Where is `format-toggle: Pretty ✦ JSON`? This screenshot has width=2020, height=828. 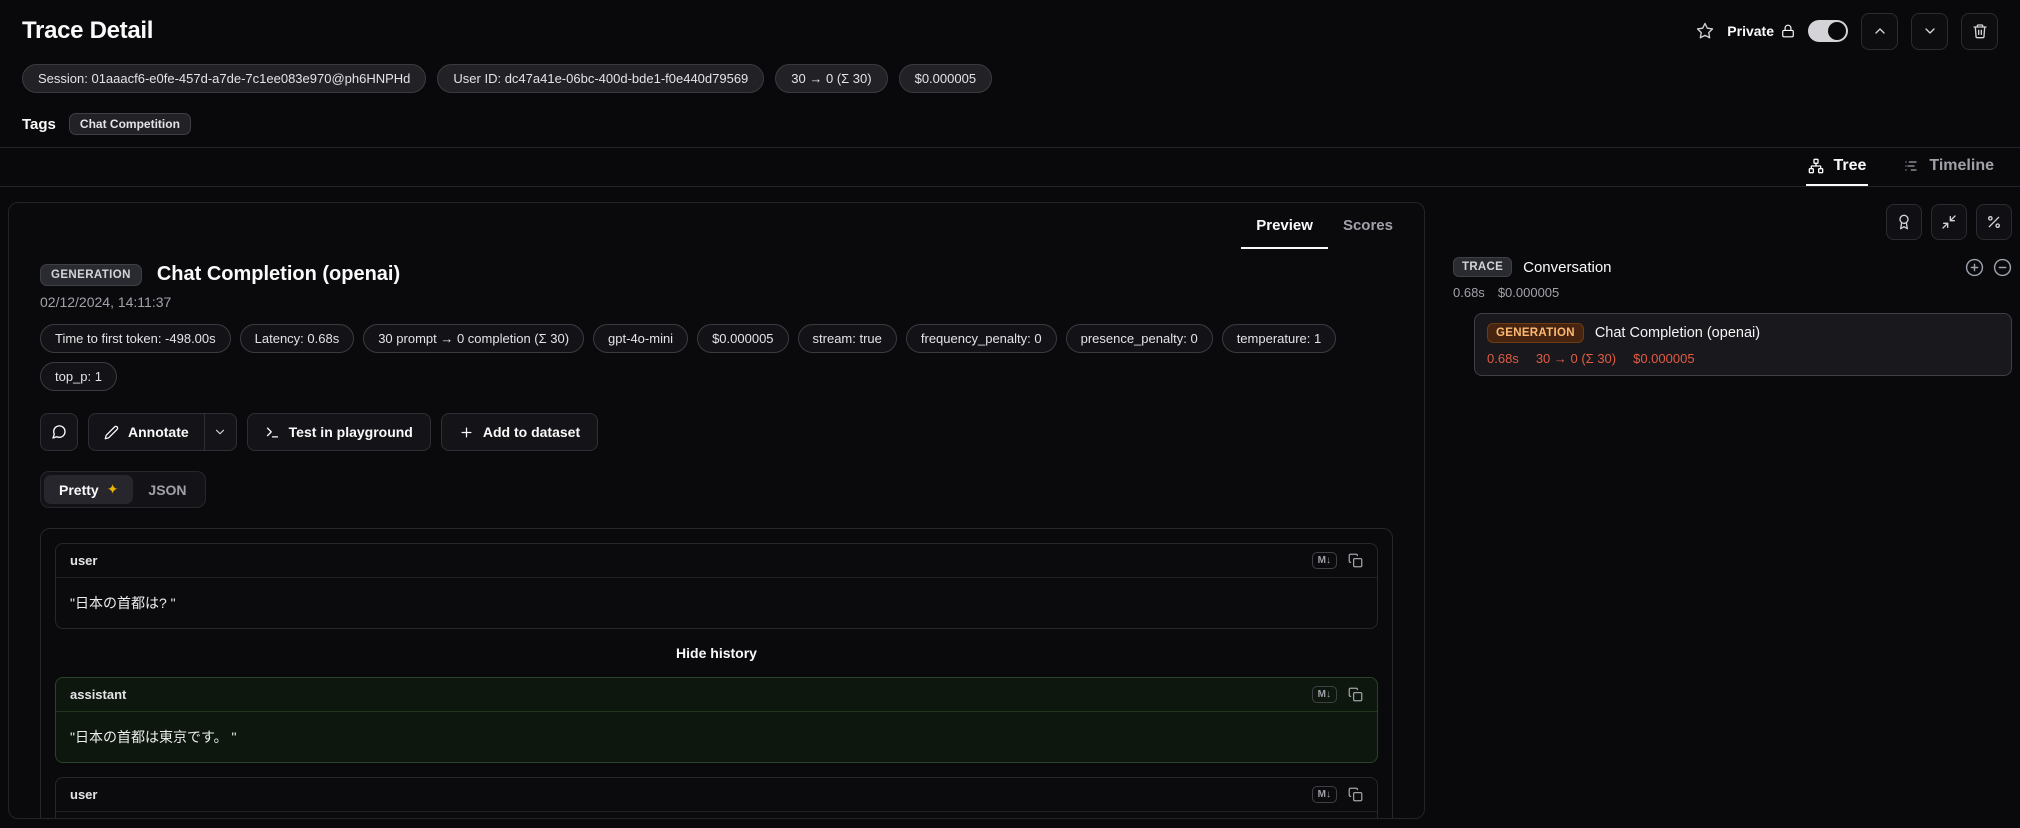
format-toggle: Pretty ✦ JSON is located at coordinates (123, 489).